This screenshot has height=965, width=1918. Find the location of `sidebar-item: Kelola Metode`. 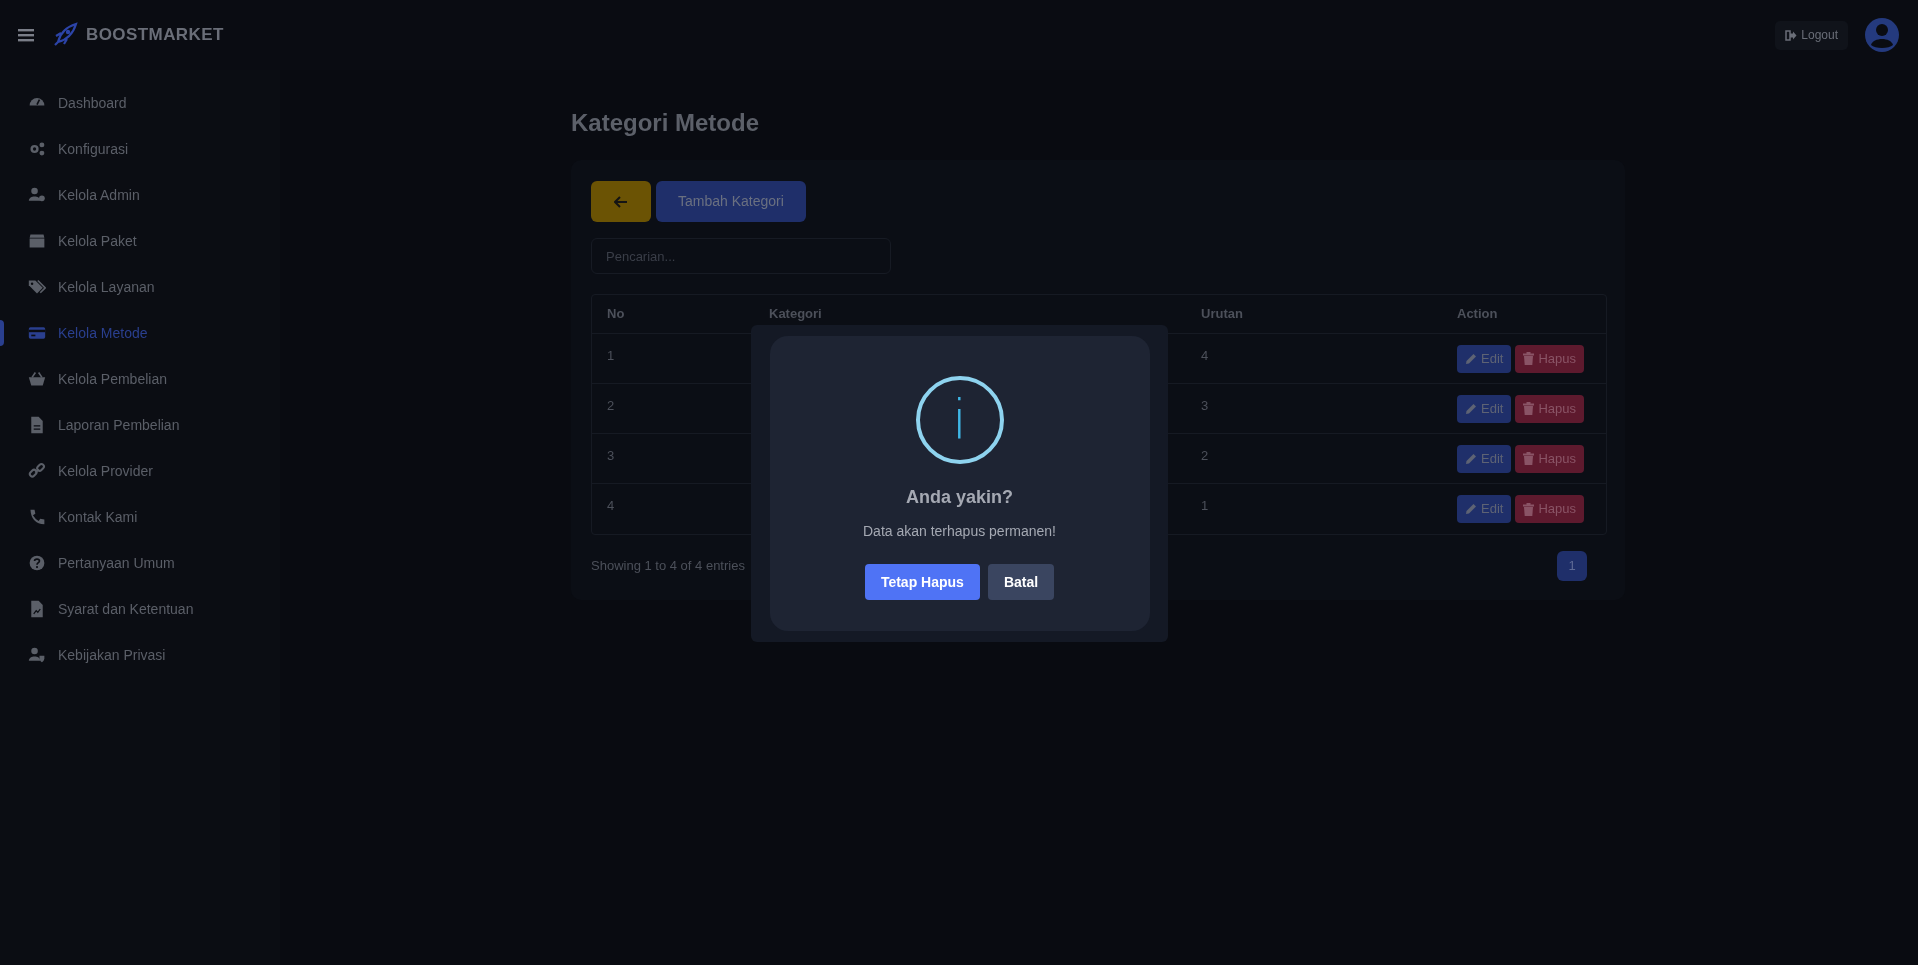

sidebar-item: Kelola Metode is located at coordinates (140, 333).